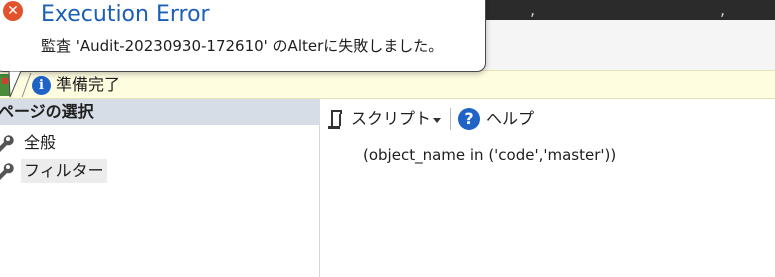 This screenshot has height=277, width=775. Describe the element at coordinates (391, 119) in the screenshot. I see `script-button: スクリプト` at that location.